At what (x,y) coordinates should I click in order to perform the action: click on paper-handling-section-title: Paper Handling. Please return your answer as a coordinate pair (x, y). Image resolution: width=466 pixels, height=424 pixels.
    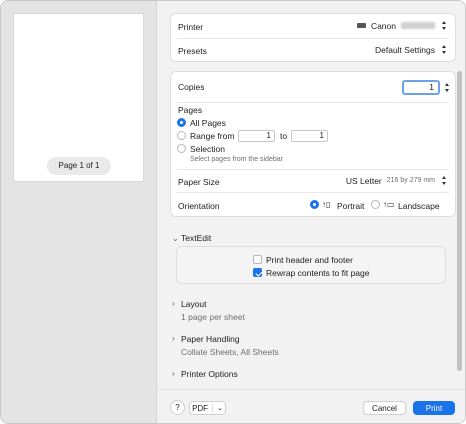
    Looking at the image, I should click on (210, 339).